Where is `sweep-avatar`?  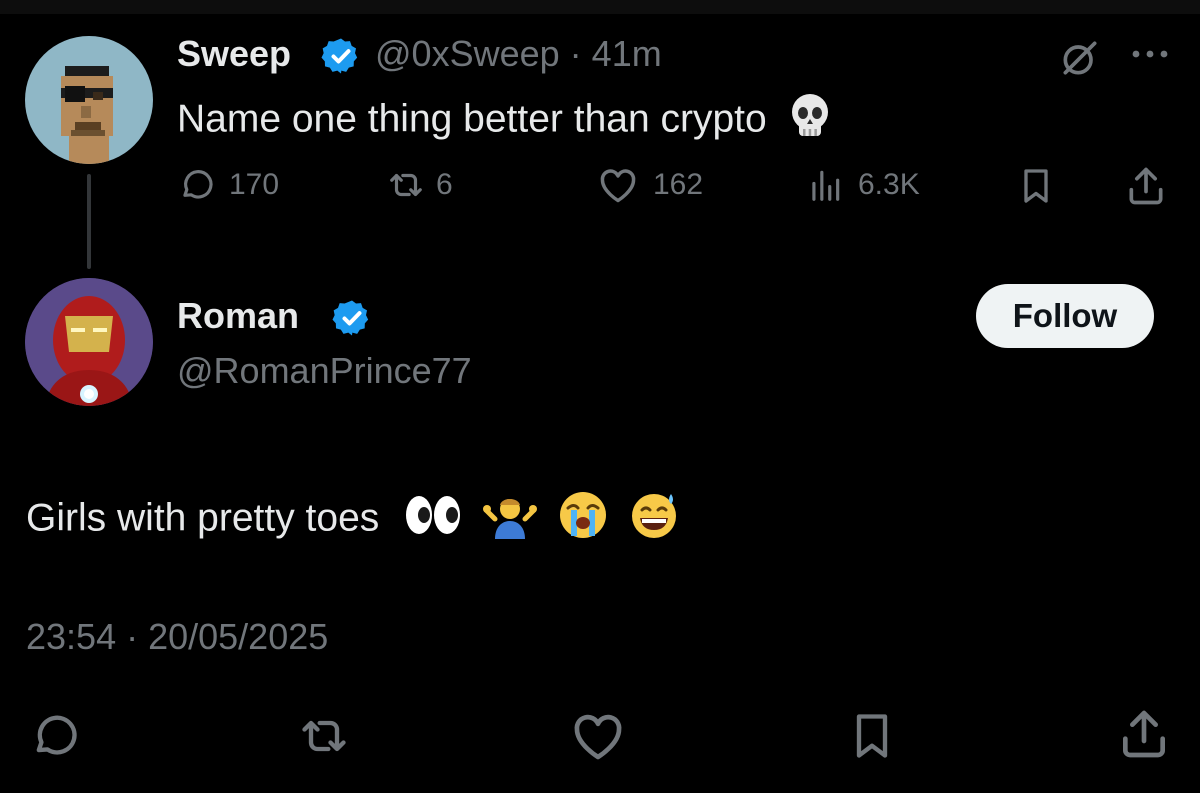 sweep-avatar is located at coordinates (89, 100).